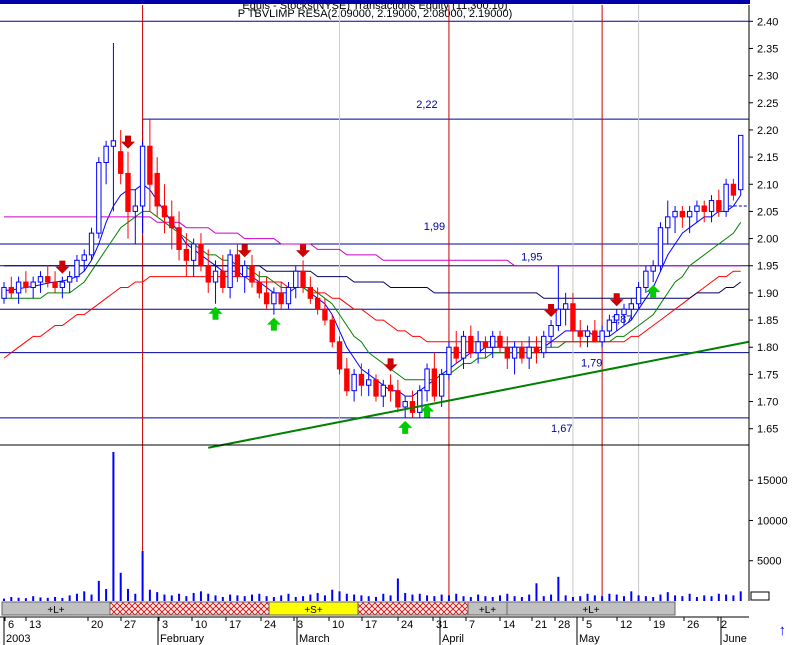  Describe the element at coordinates (373, 282) in the screenshot. I see `moving-average-line` at that location.